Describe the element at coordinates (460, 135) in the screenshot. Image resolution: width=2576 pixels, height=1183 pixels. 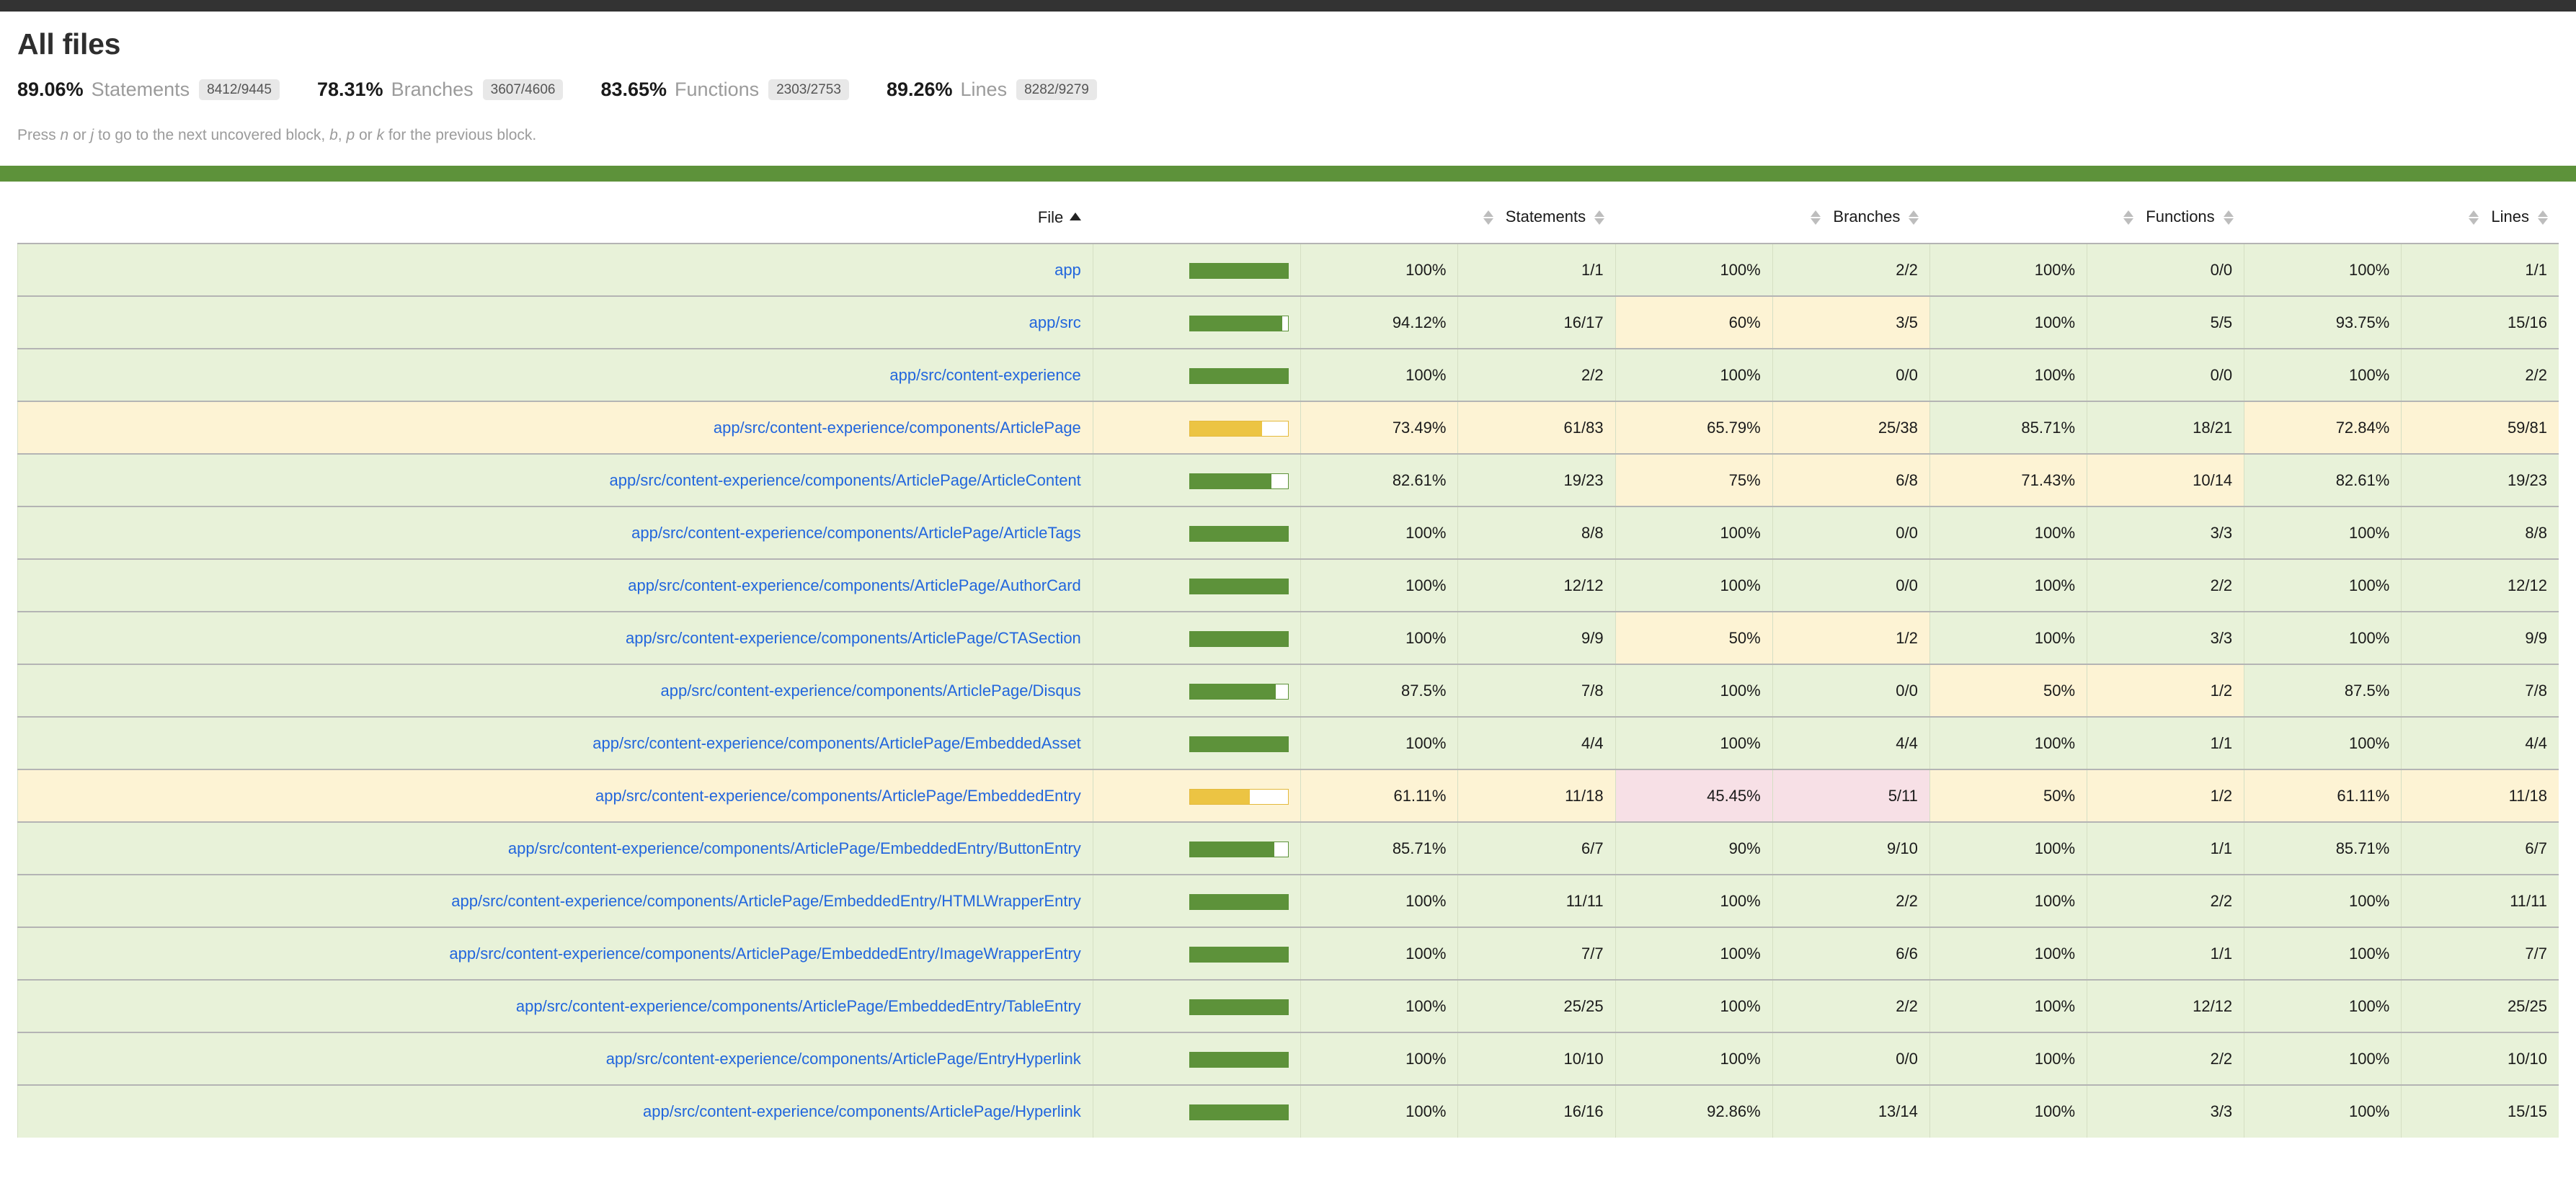
I see `hint-suffix: for the previous block.` at that location.